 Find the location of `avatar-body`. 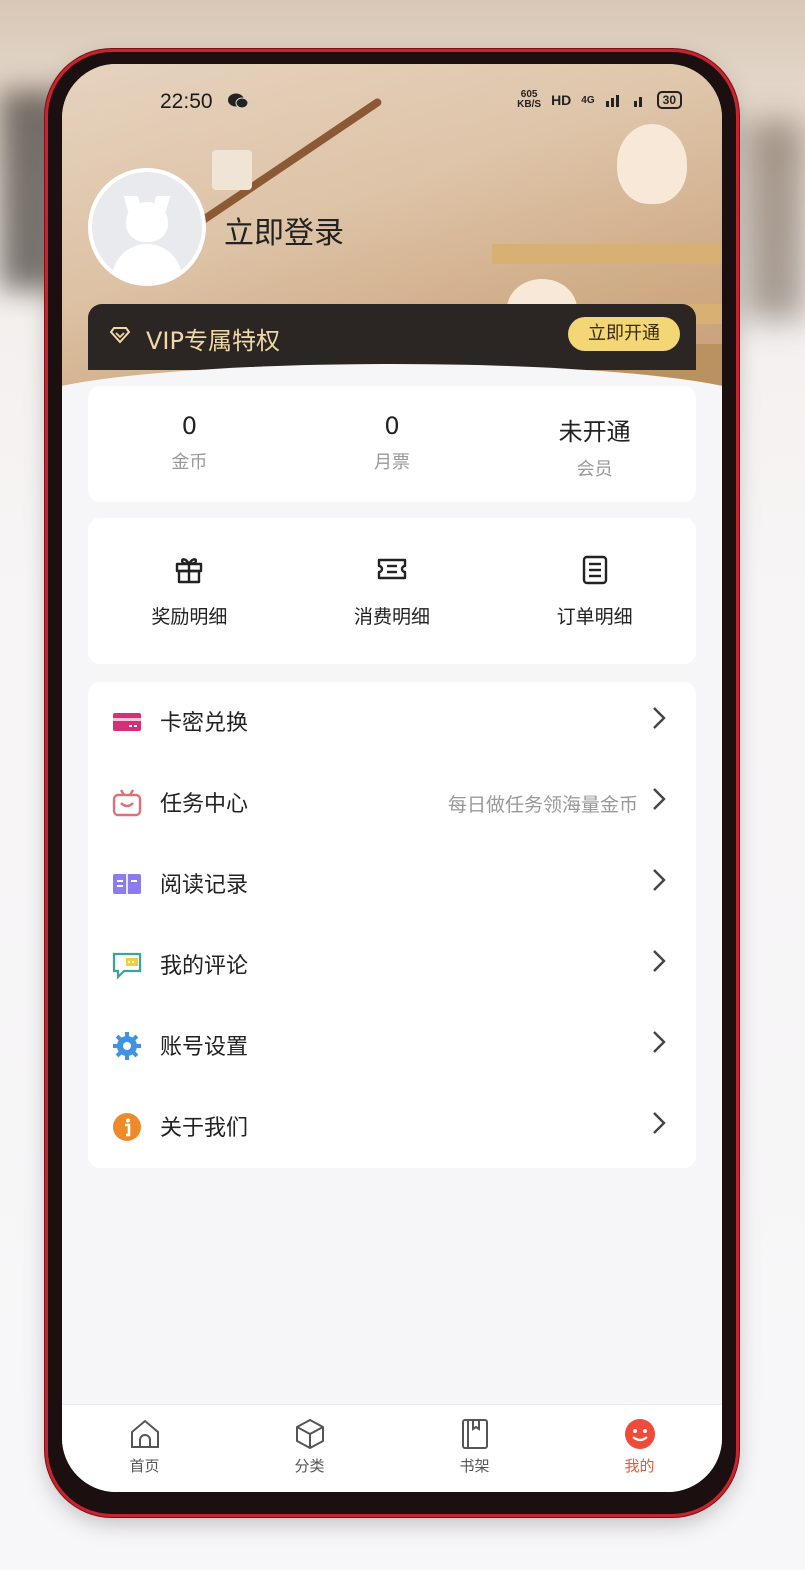

avatar-body is located at coordinates (147, 263).